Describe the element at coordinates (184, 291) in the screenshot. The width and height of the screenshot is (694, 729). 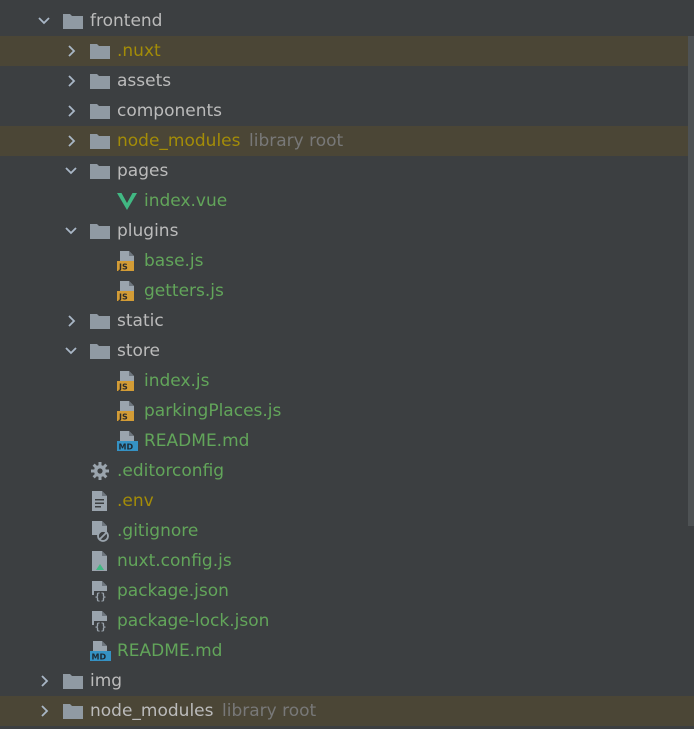
I see `tree-item-label: getters.js` at that location.